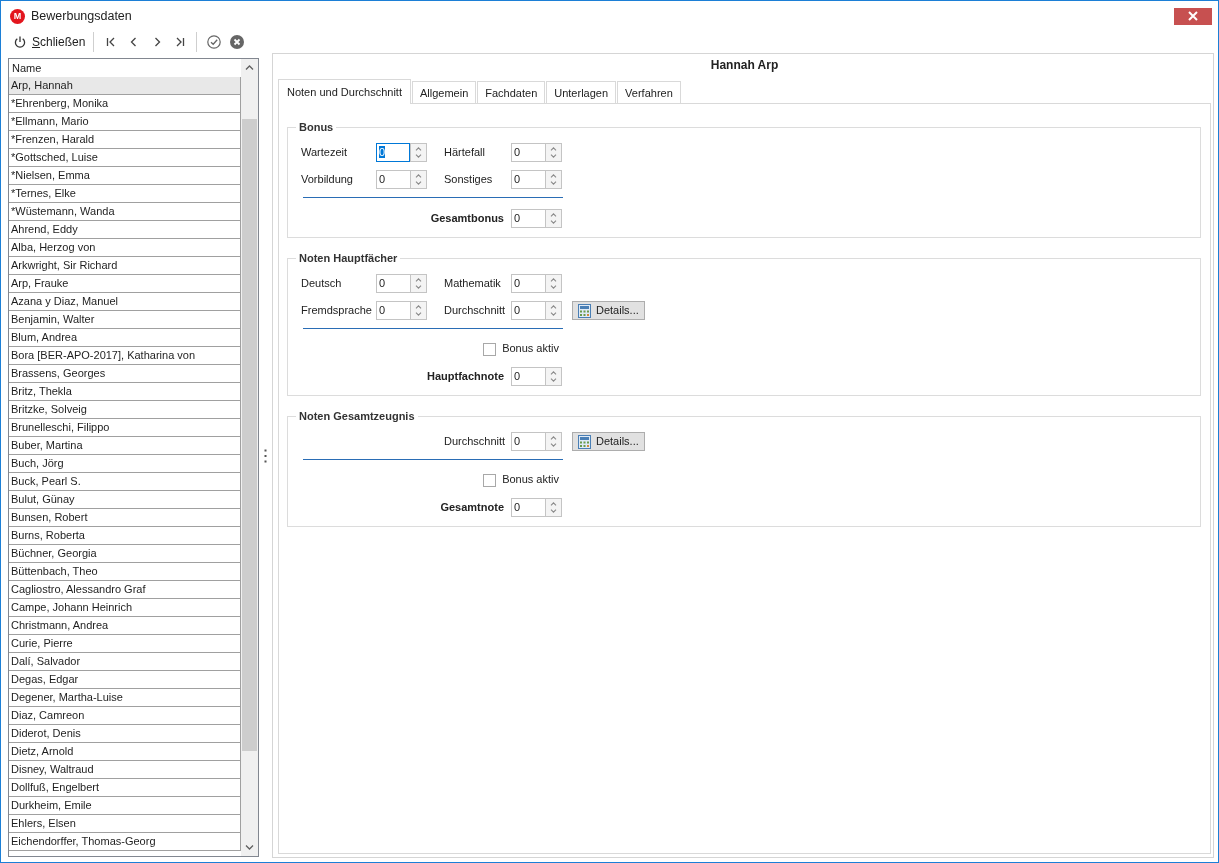 This screenshot has width=1219, height=863. I want to click on list-row: Blum, Andrea, so click(125, 338).